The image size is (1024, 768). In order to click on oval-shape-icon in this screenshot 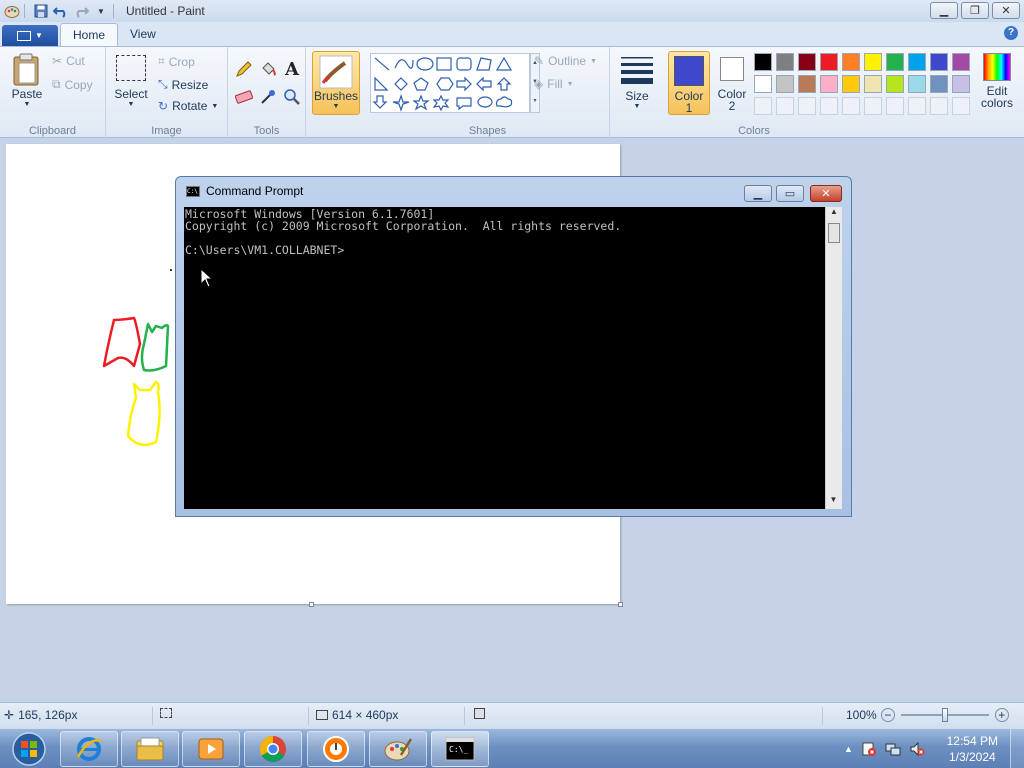, I will do `click(425, 64)`.